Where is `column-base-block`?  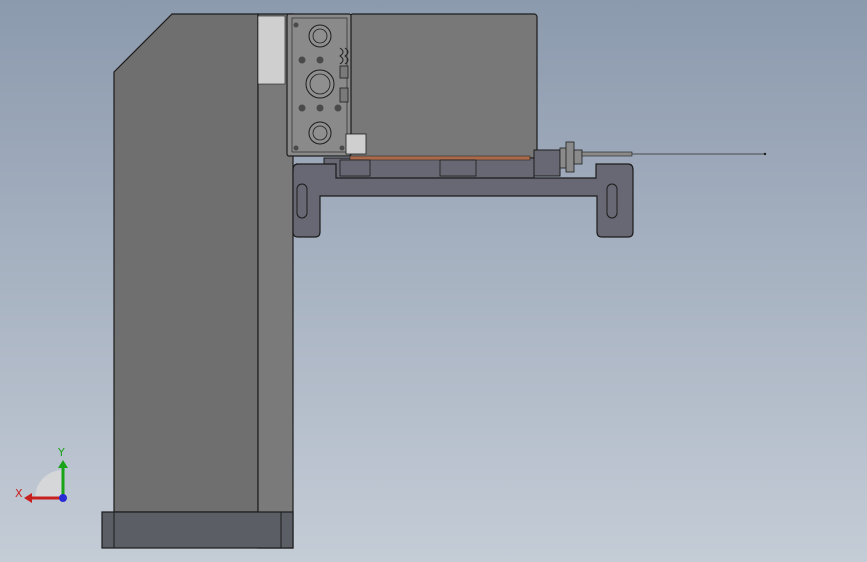 column-base-block is located at coordinates (197, 530).